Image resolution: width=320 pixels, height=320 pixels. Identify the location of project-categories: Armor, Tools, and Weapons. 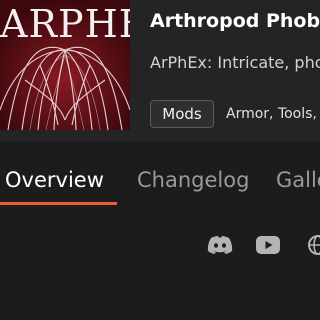
(273, 114).